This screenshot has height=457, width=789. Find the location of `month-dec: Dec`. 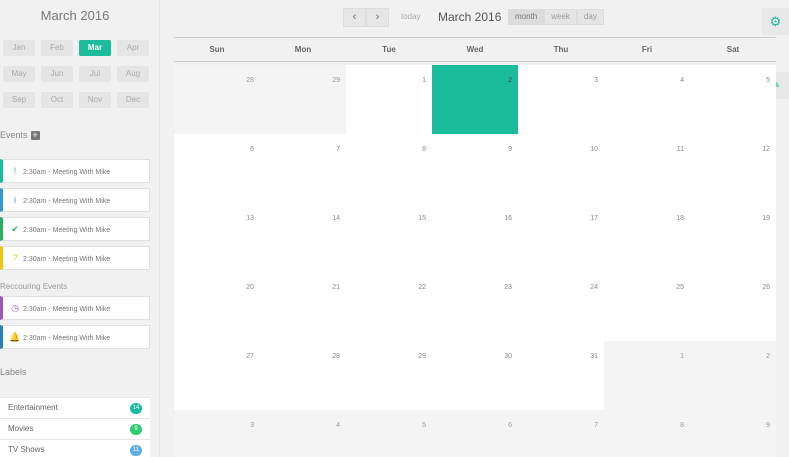

month-dec: Dec is located at coordinates (133, 100).